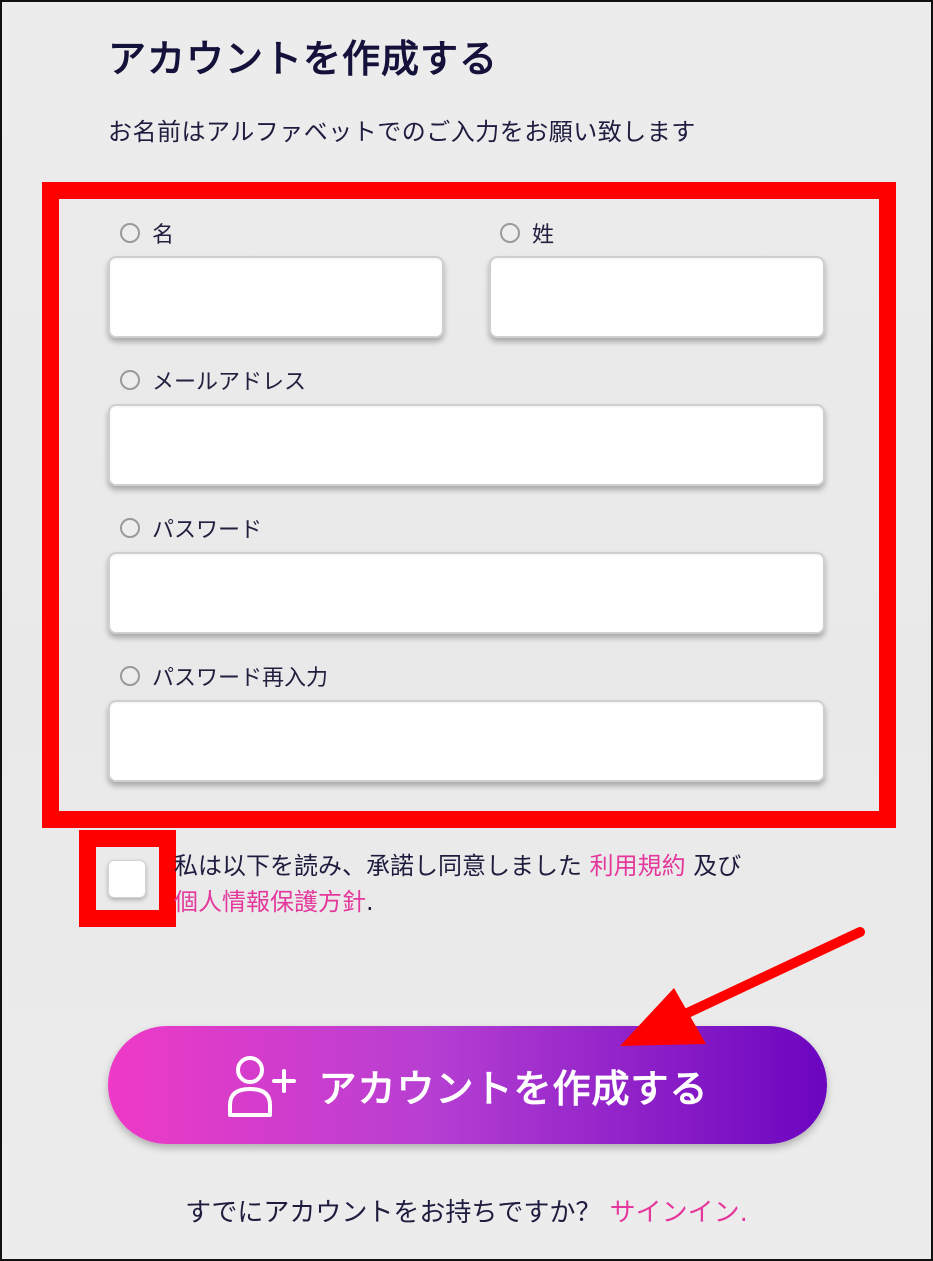 The height and width of the screenshot is (1261, 933). I want to click on password-label-text: パスワード, so click(207, 530).